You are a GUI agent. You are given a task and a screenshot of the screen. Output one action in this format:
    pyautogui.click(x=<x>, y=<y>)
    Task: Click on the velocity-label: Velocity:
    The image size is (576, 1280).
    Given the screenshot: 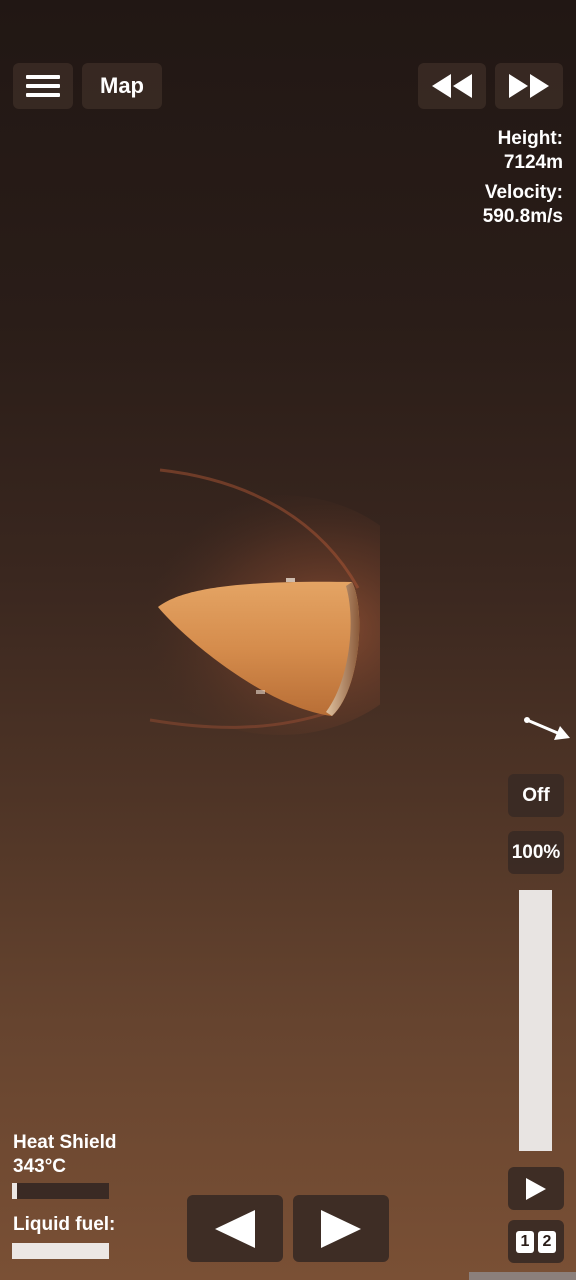 What is the action you would take?
    pyautogui.click(x=523, y=192)
    